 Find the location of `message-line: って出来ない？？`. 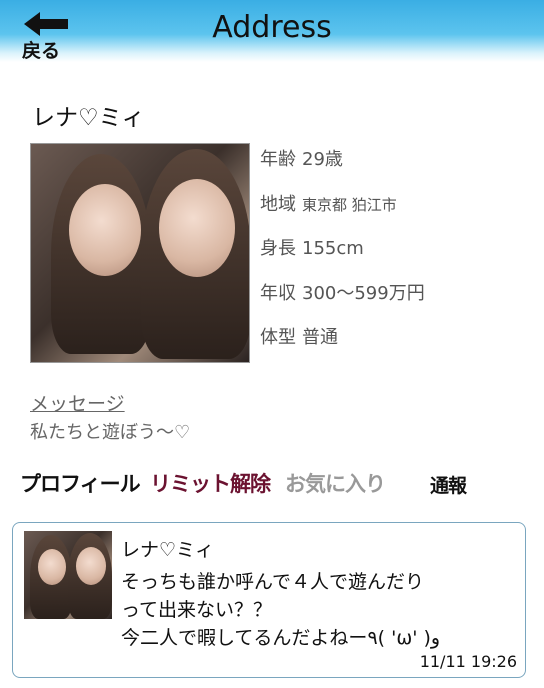

message-line: って出来ない？？ is located at coordinates (197, 610).